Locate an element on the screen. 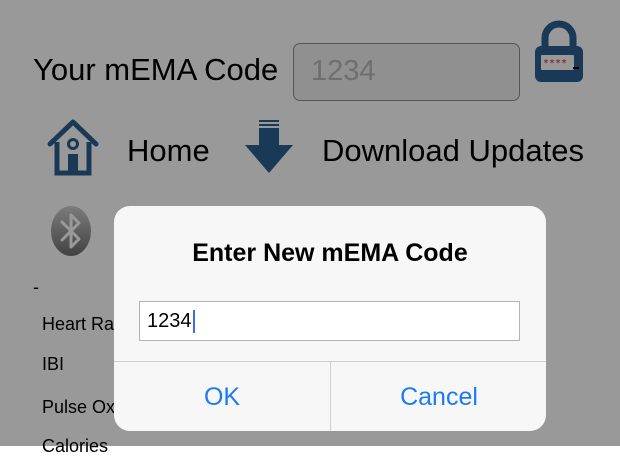 The image size is (620, 457). dialog-button-row: OK Cancel is located at coordinates (330, 396).